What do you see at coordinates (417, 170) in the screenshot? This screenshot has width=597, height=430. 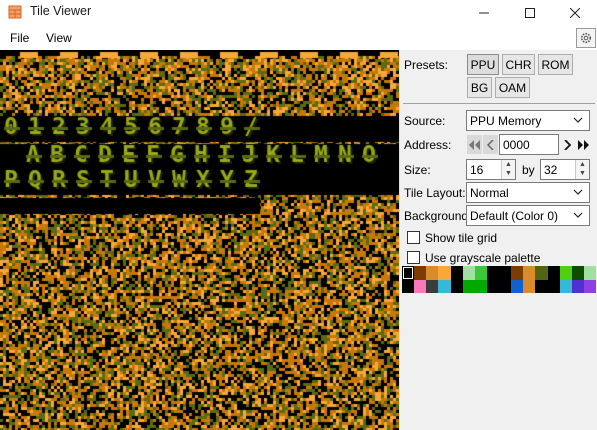 I see `size-label: Size:` at bounding box center [417, 170].